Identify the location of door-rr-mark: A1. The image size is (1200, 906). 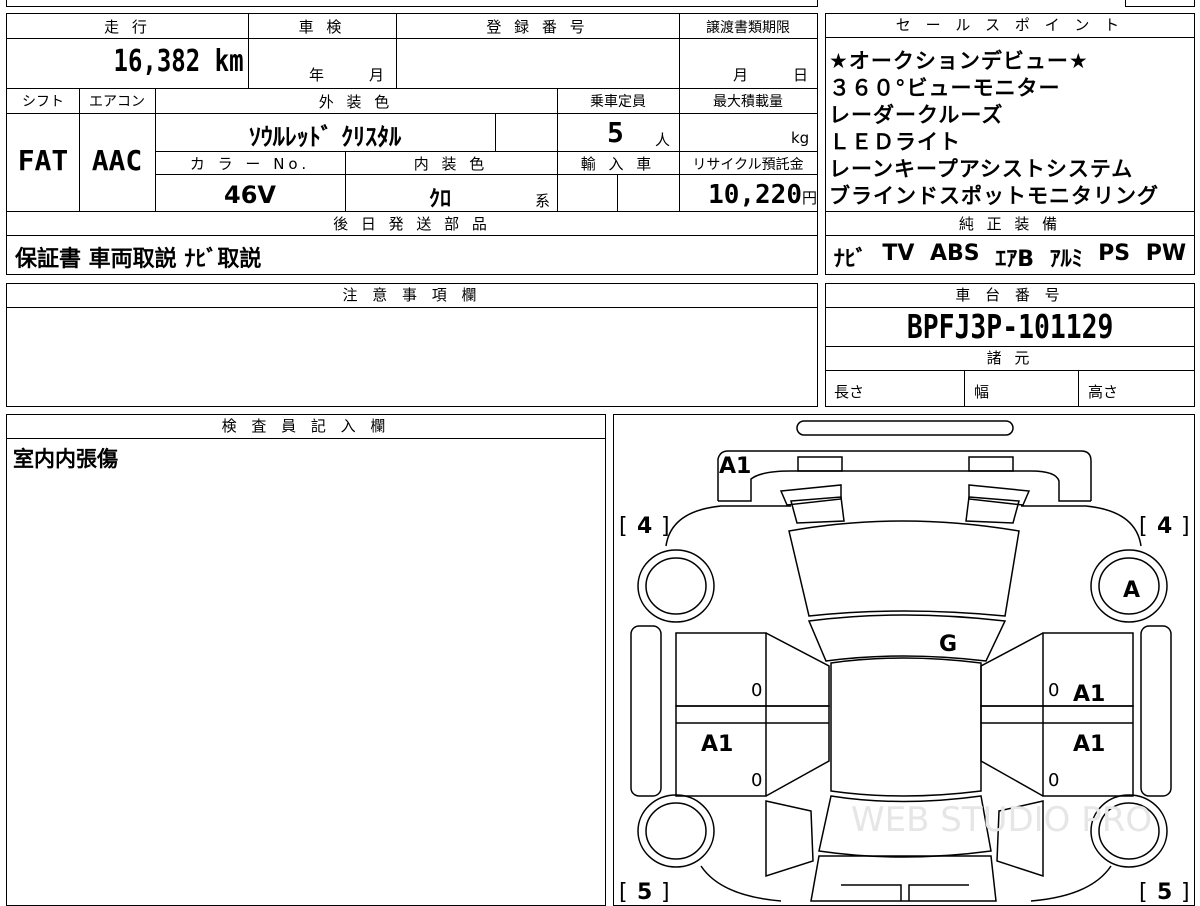
(1089, 744).